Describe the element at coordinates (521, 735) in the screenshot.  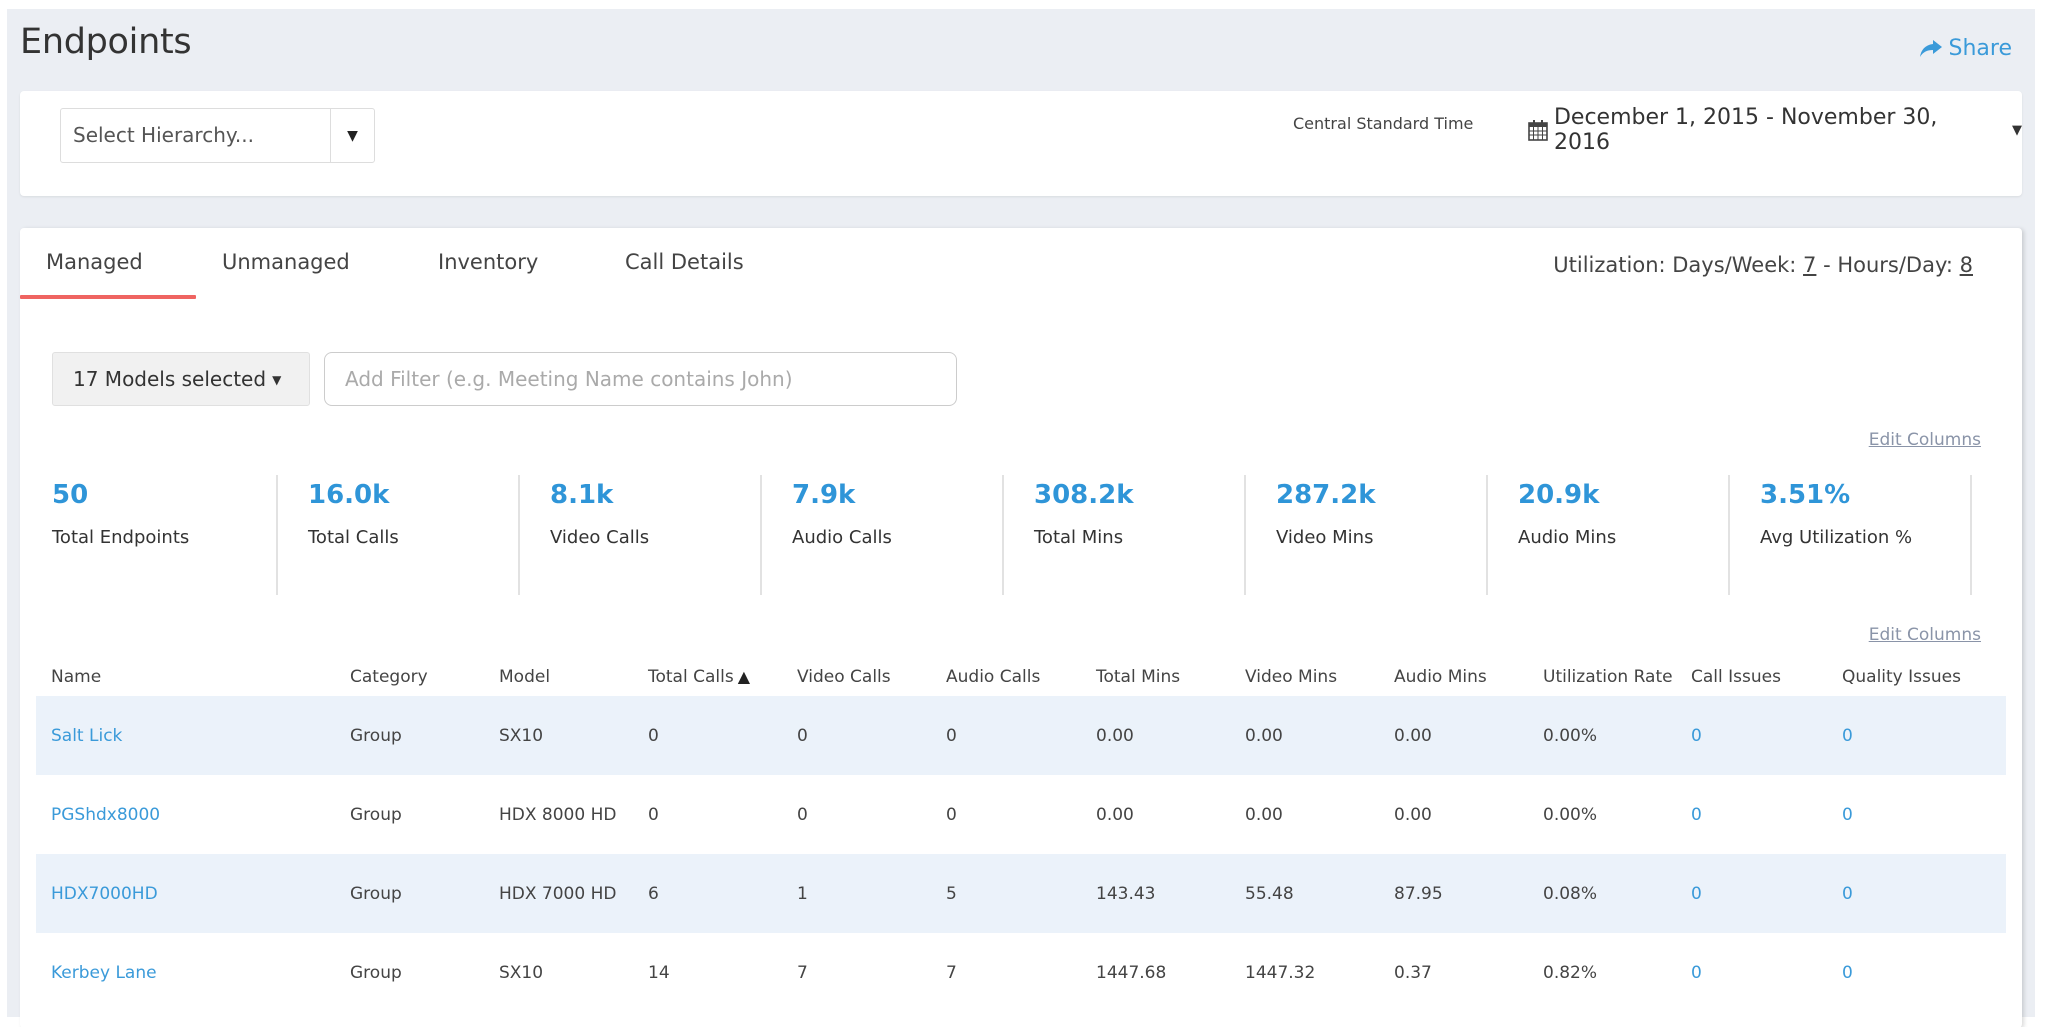
I see `cell-model: SX10` at that location.